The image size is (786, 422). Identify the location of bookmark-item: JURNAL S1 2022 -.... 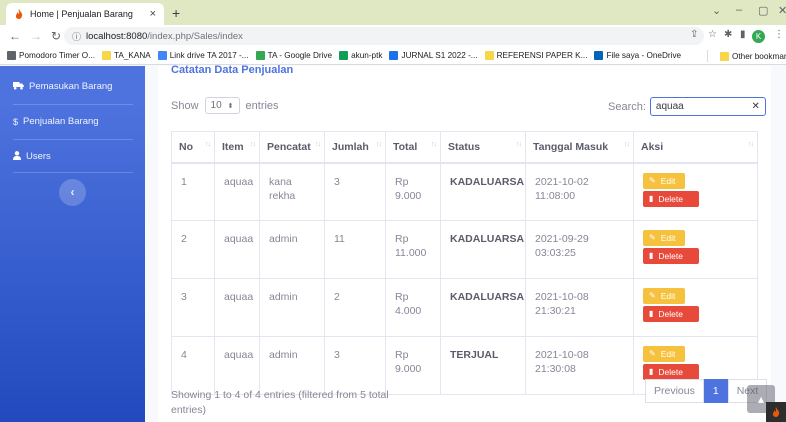
(433, 55).